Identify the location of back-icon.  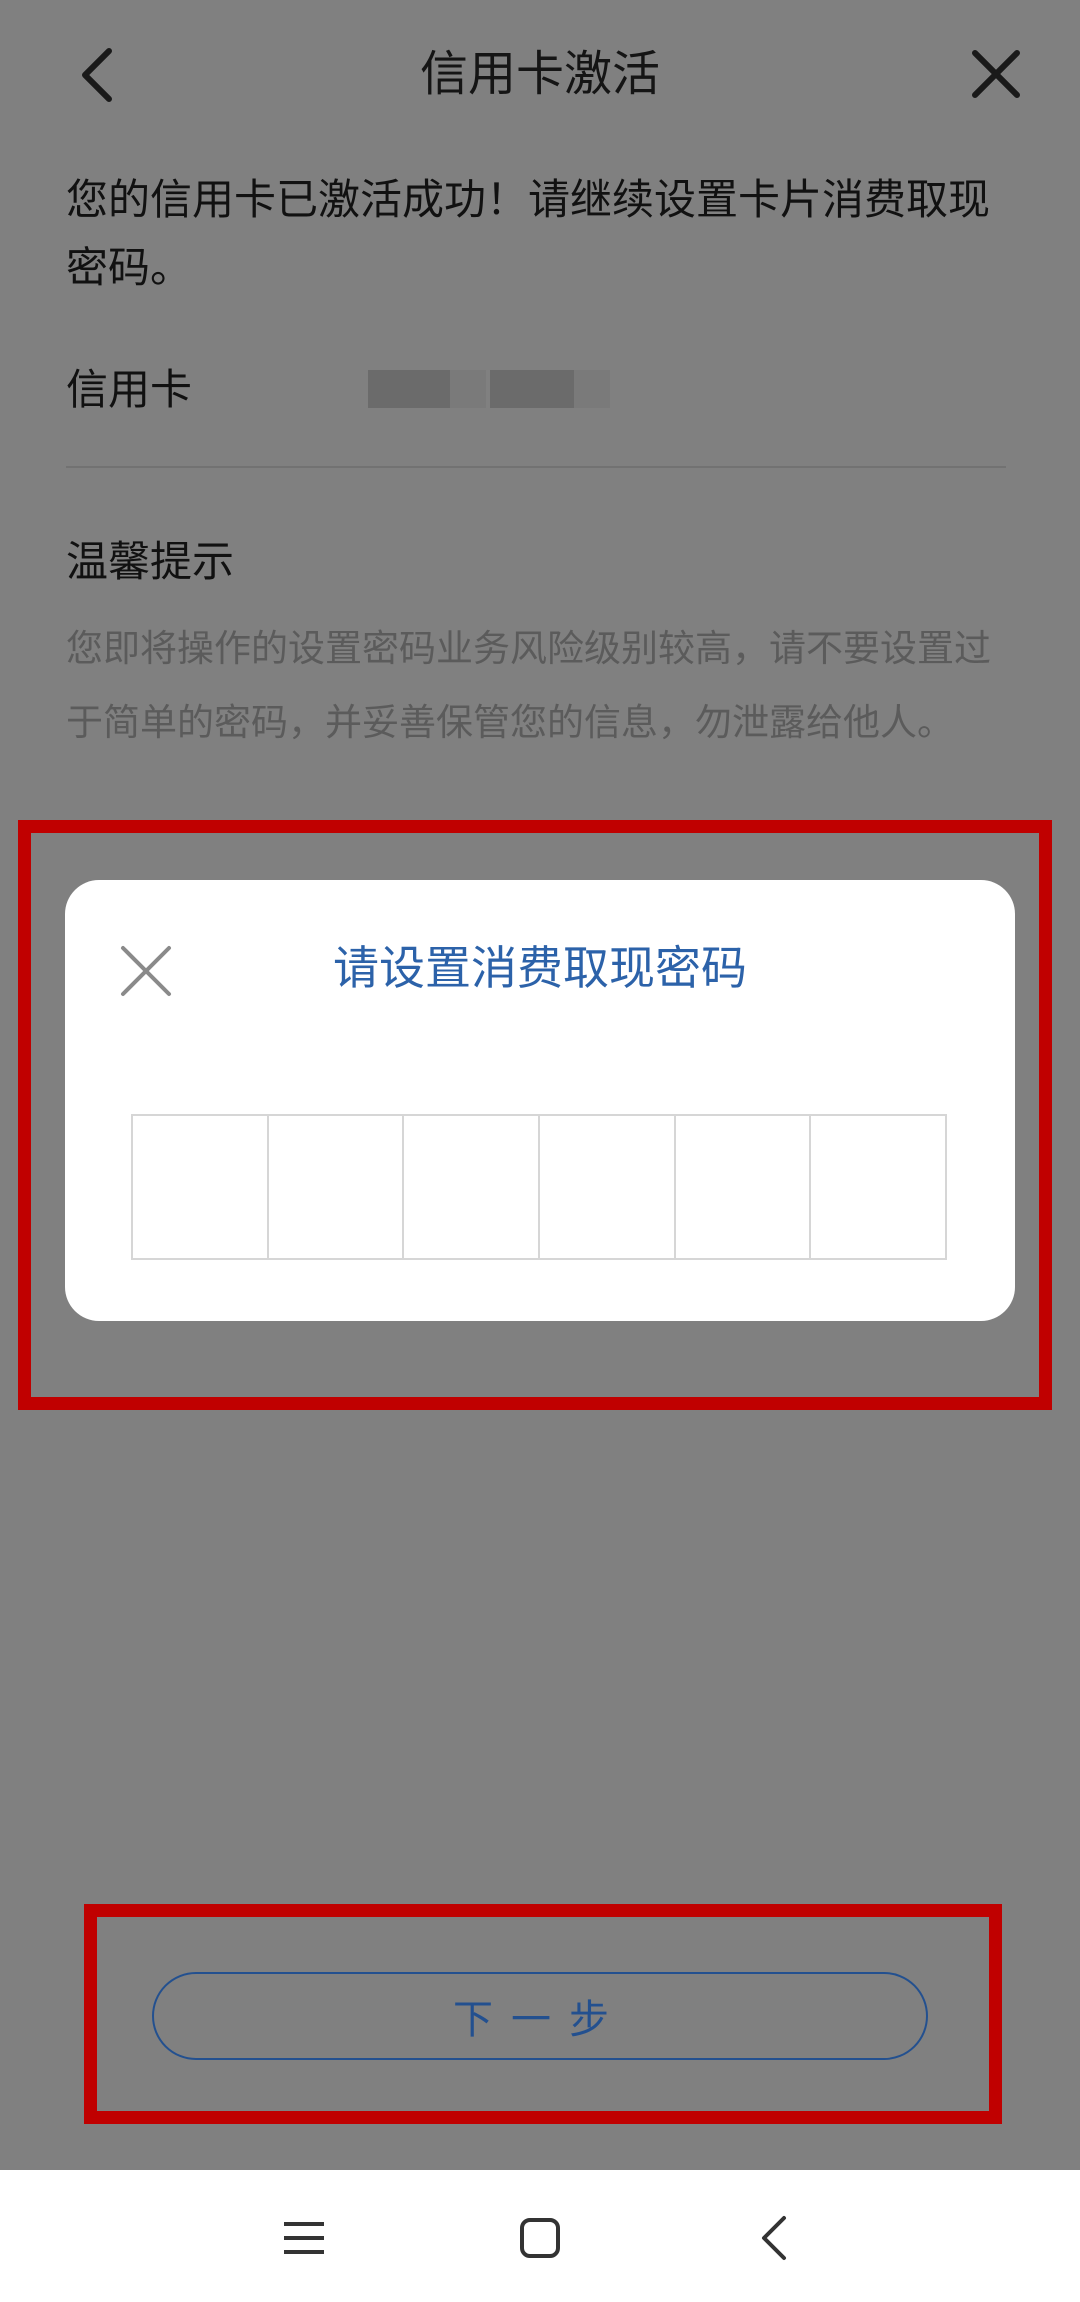
(774, 2238).